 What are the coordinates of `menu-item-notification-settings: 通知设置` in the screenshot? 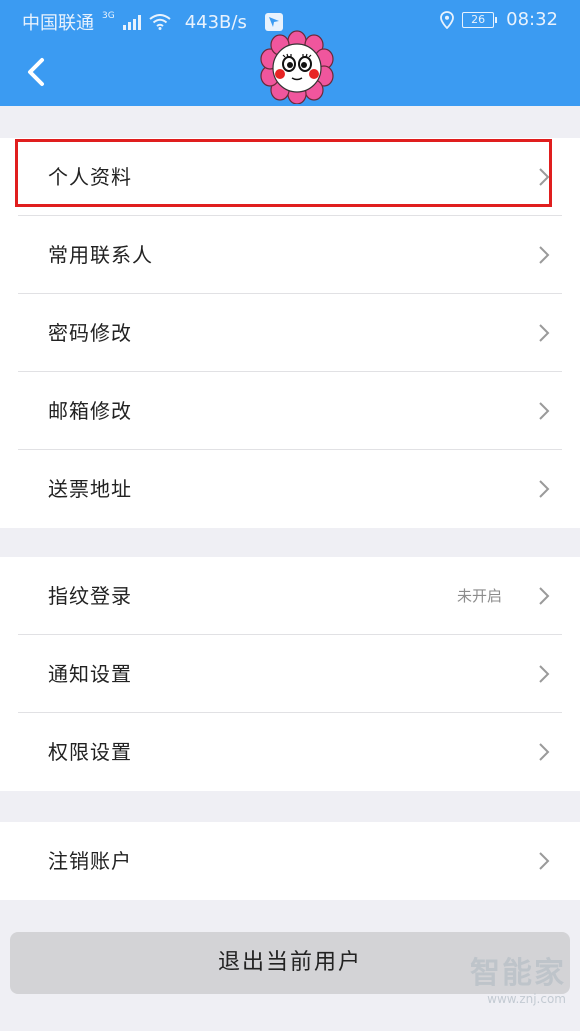 It's located at (290, 674).